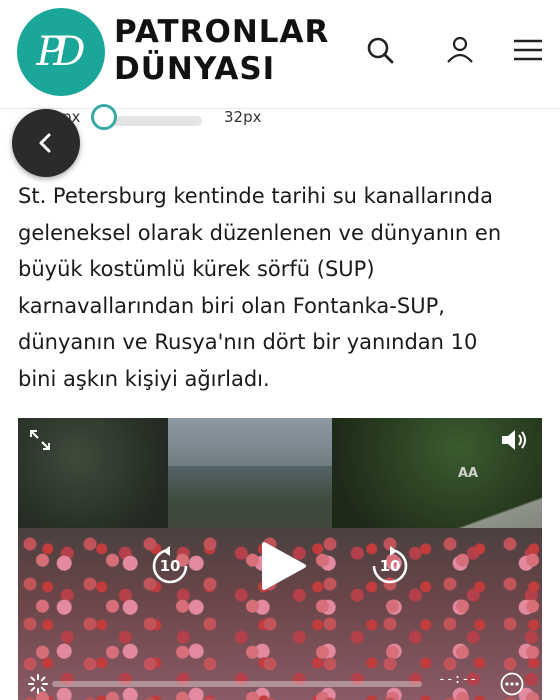  I want to click on rewind-10-label: 10, so click(170, 566).